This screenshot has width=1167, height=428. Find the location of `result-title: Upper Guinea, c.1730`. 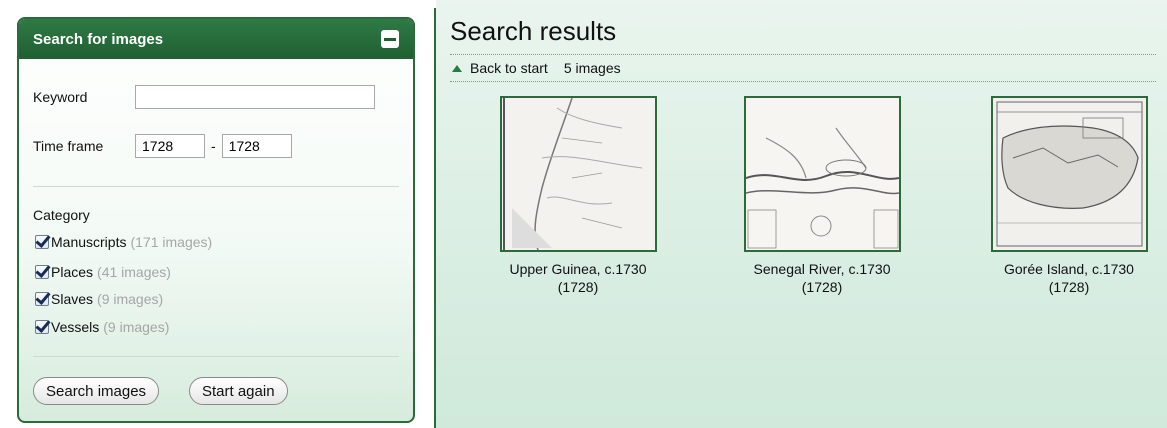

result-title: Upper Guinea, c.1730 is located at coordinates (578, 269).